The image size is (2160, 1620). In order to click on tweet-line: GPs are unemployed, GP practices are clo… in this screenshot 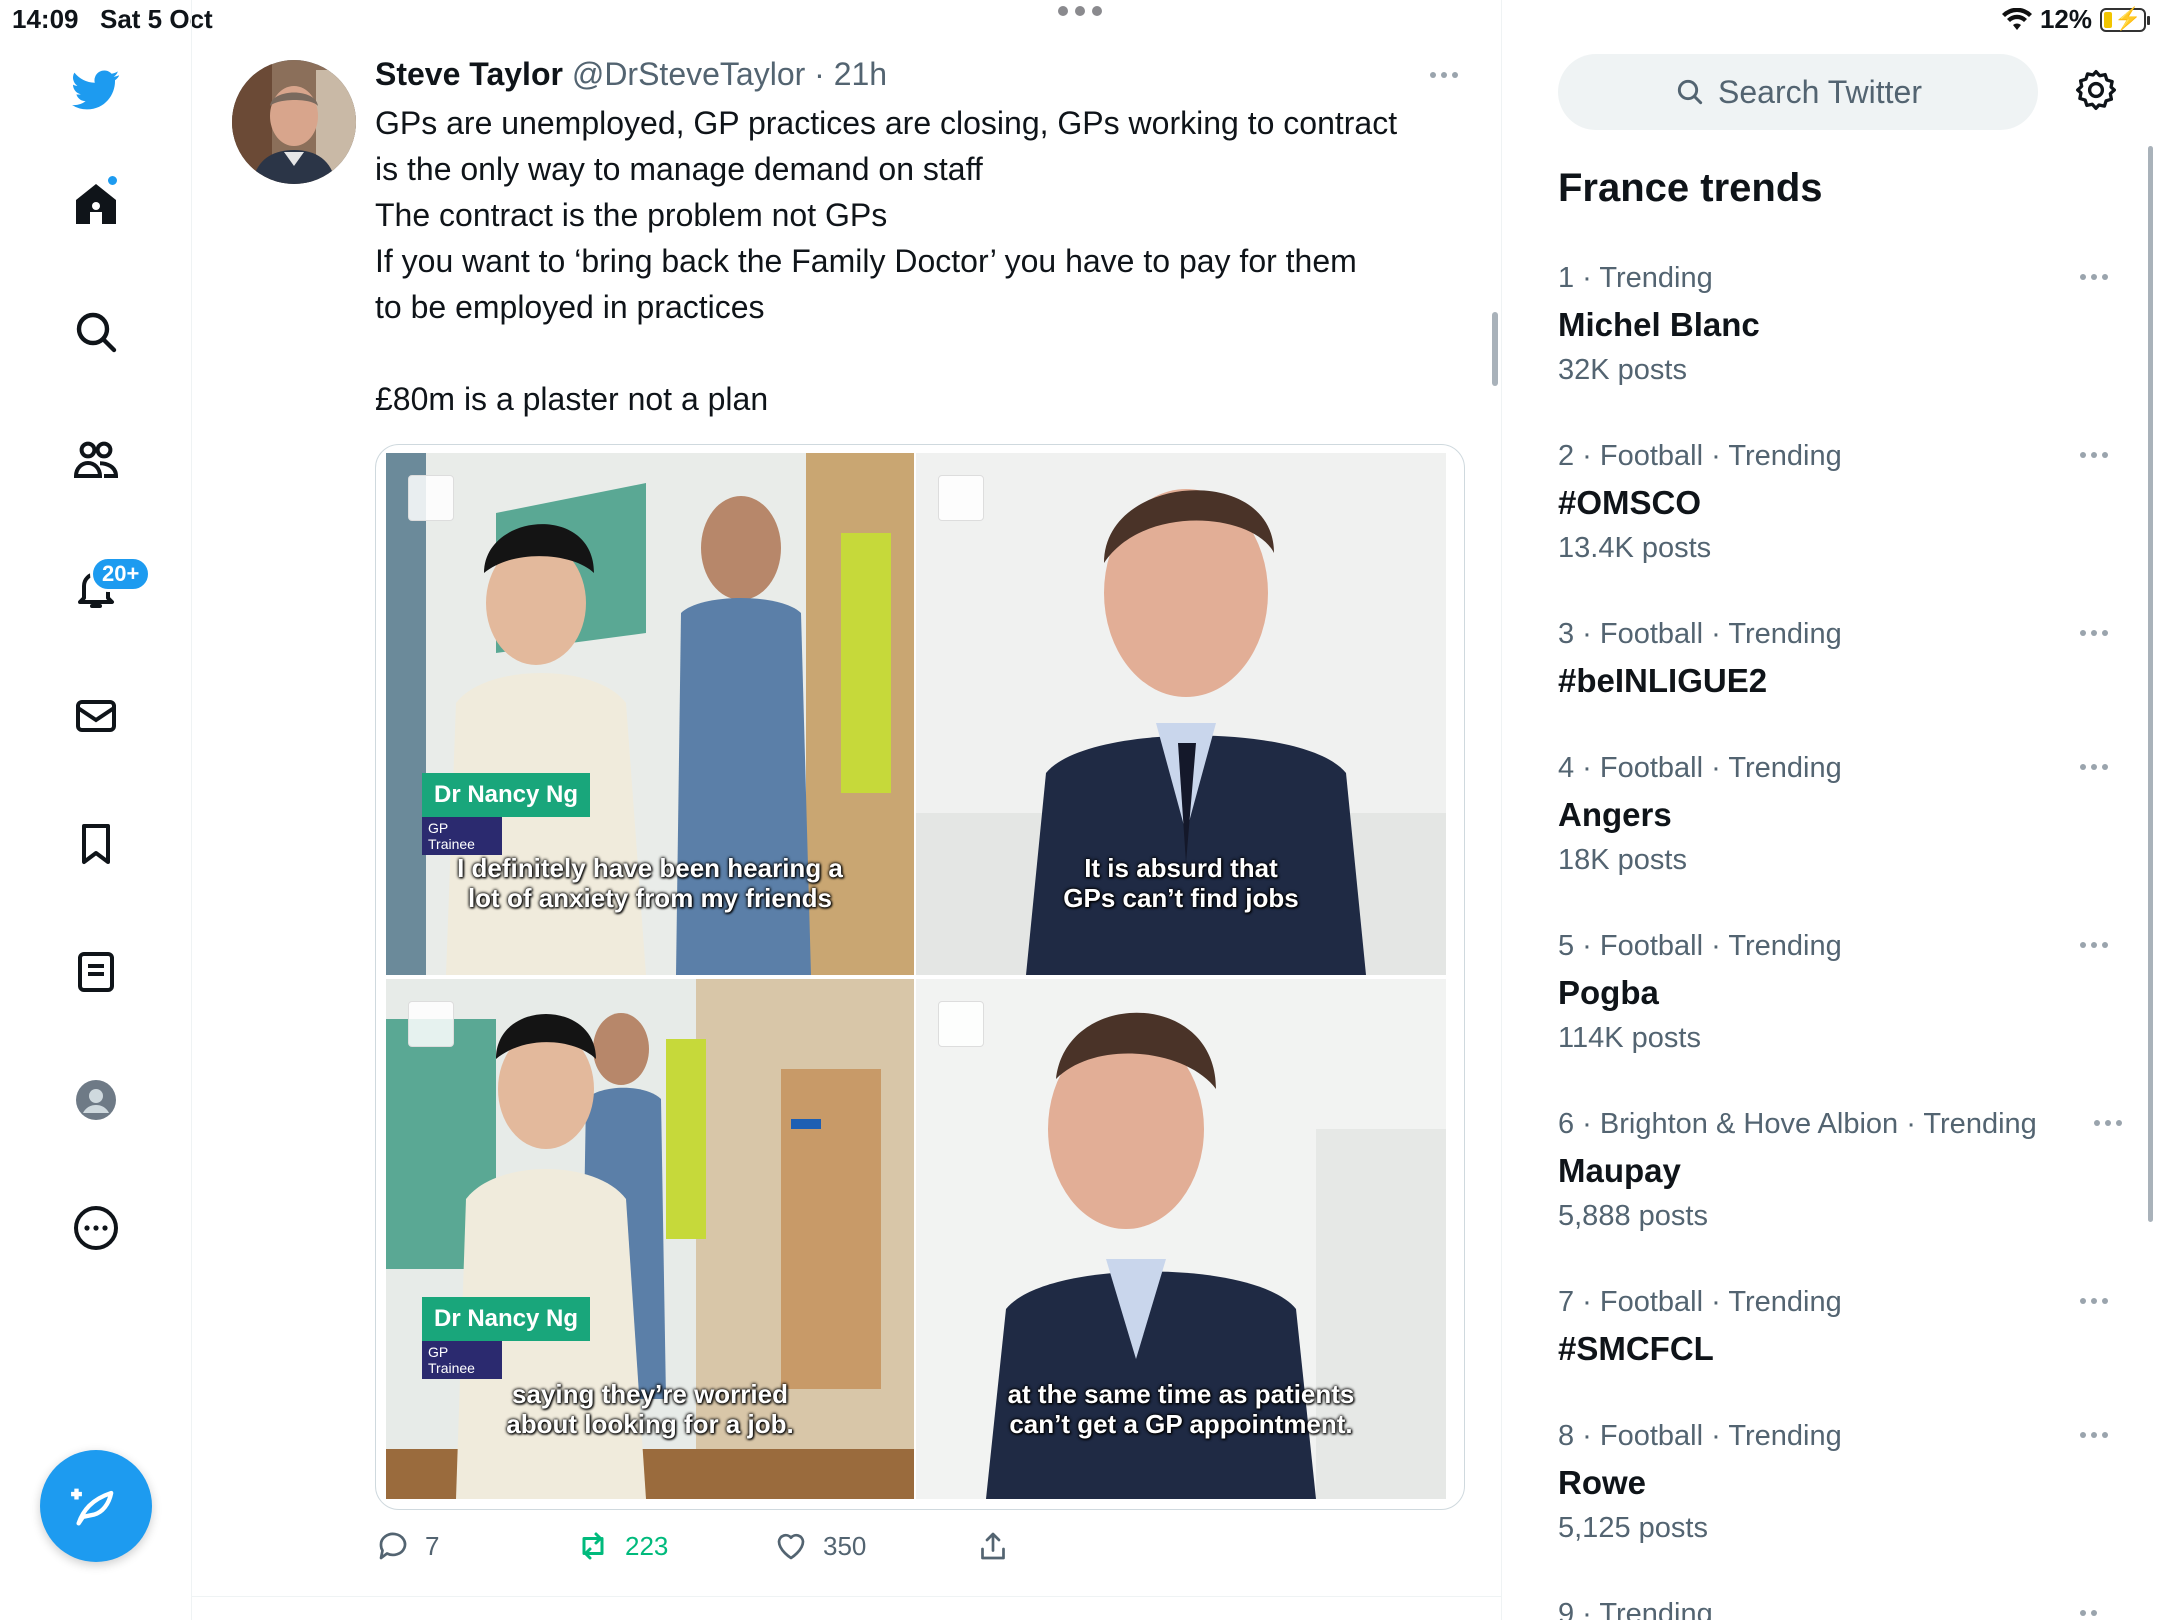, I will do `click(886, 123)`.